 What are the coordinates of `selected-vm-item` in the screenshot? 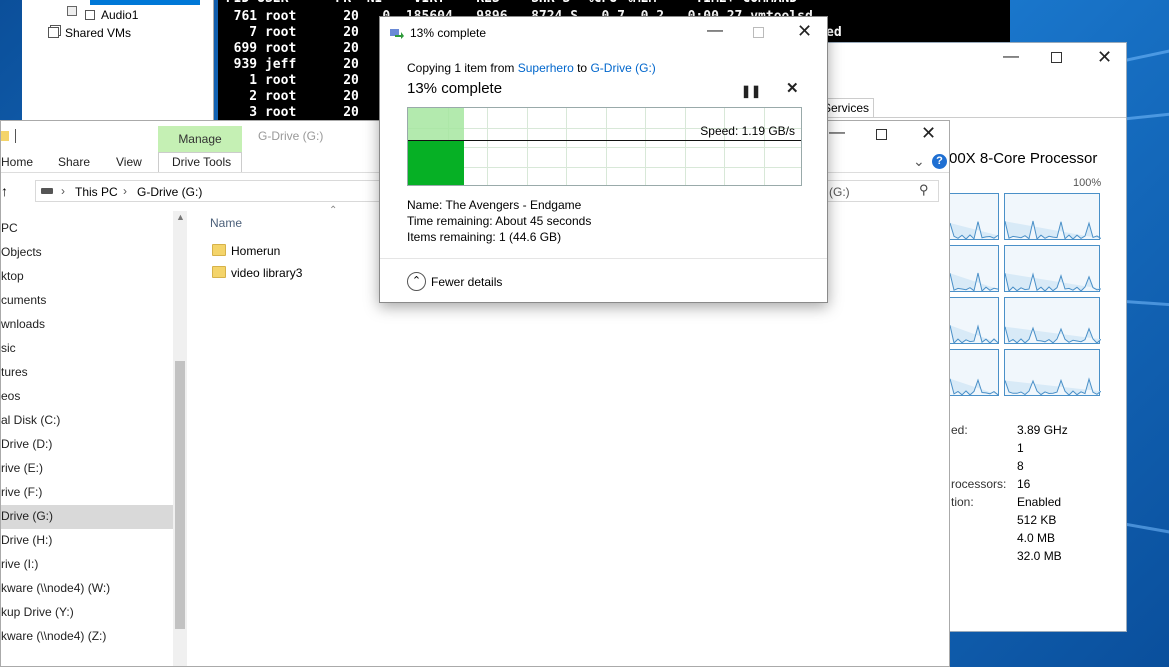 It's located at (145, 2).